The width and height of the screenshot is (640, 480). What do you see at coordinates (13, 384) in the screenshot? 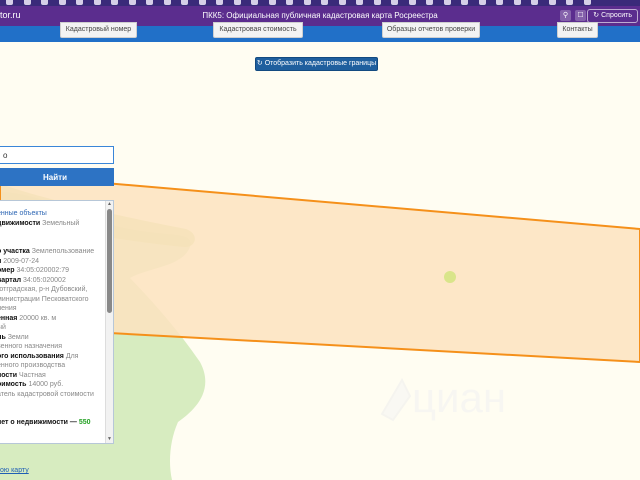
I see `info-label: оимость` at bounding box center [13, 384].